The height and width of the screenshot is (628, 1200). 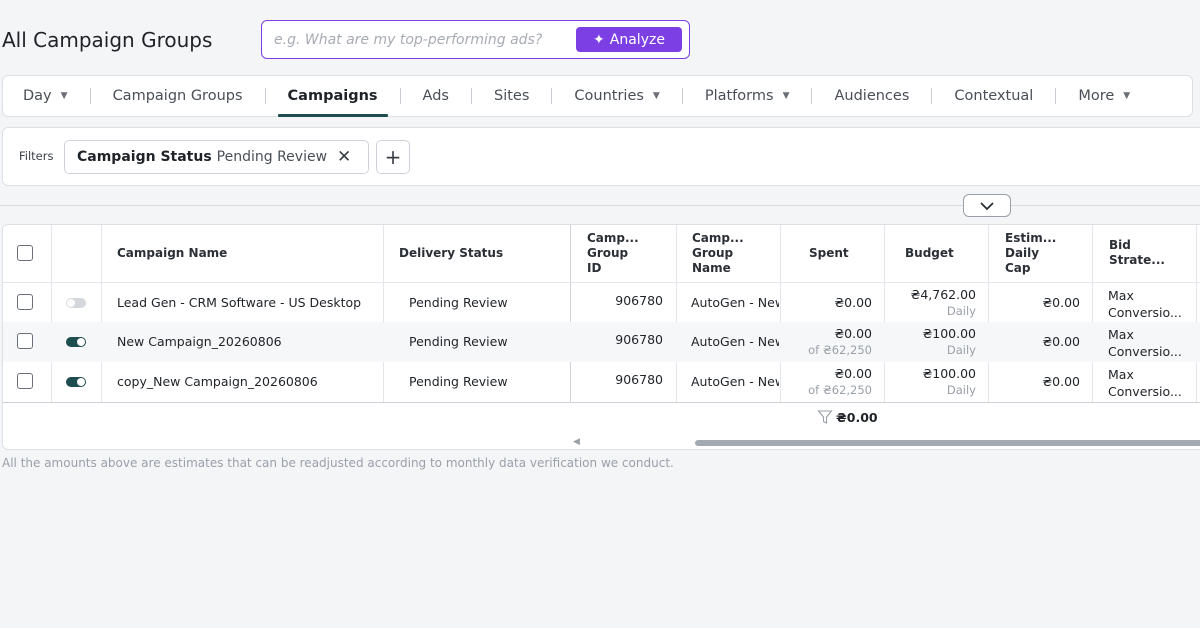 What do you see at coordinates (25, 253) in the screenshot?
I see `select-all-checkbox` at bounding box center [25, 253].